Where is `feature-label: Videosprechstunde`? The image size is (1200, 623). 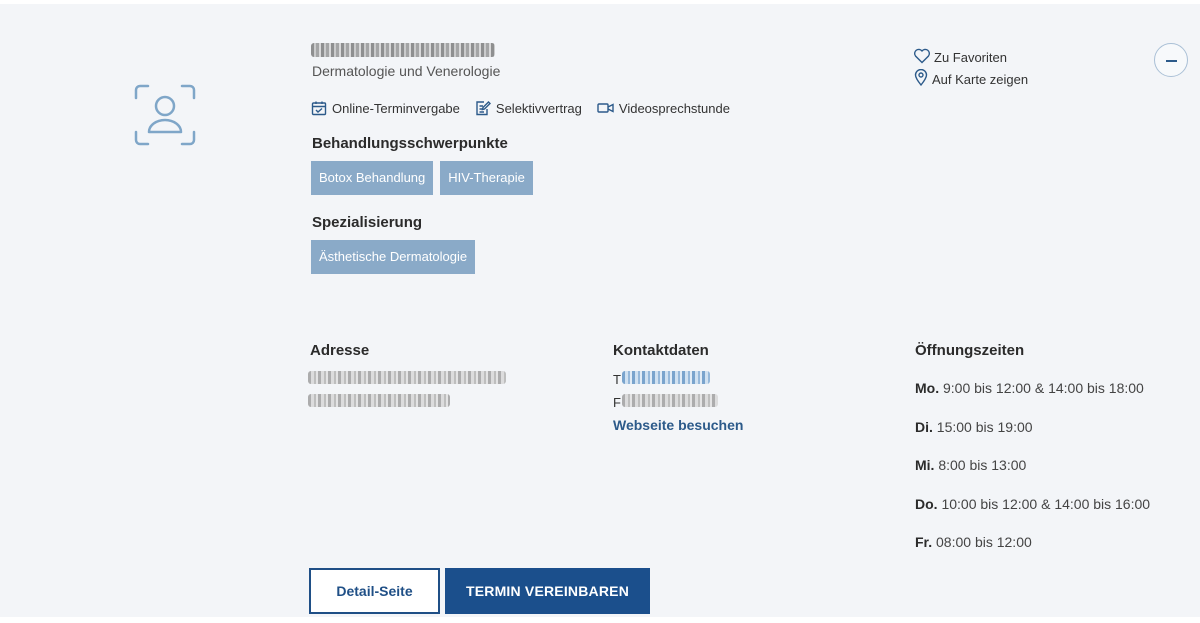
feature-label: Videosprechstunde is located at coordinates (674, 108).